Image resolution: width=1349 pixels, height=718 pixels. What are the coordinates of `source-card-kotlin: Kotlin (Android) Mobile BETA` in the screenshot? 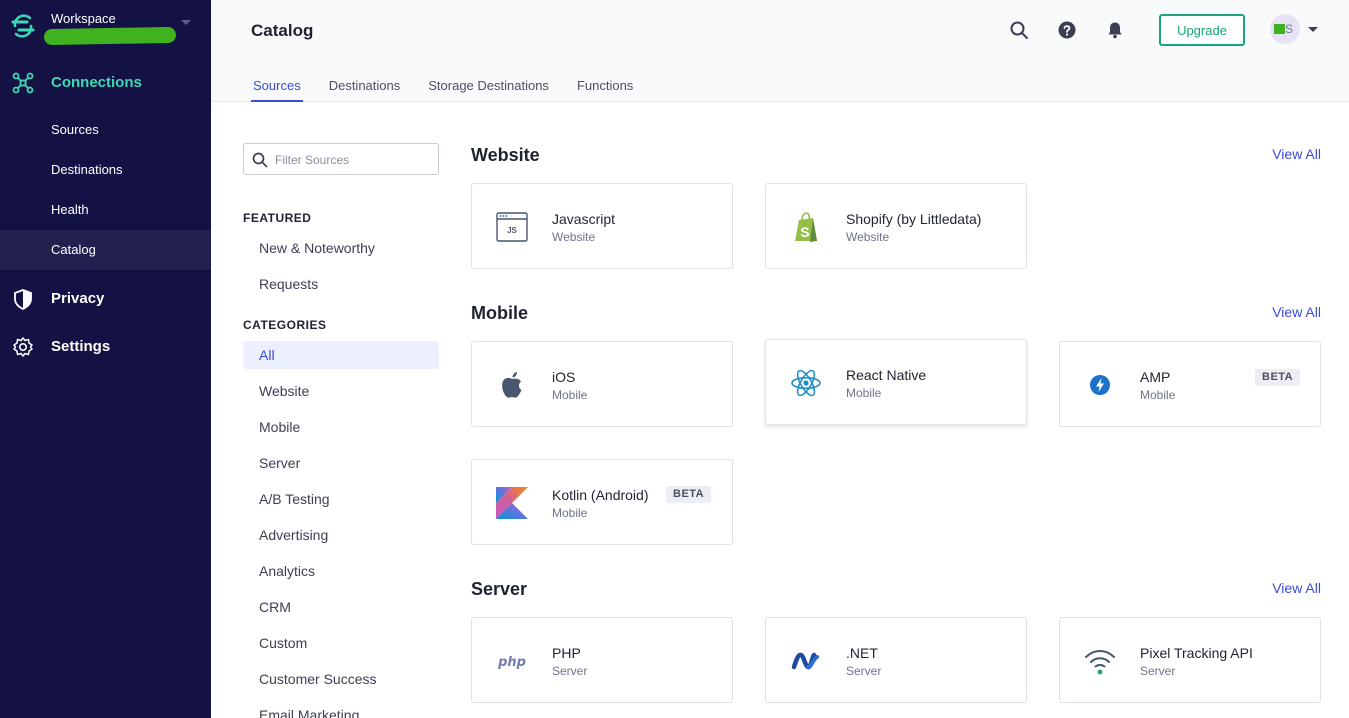 It's located at (602, 502).